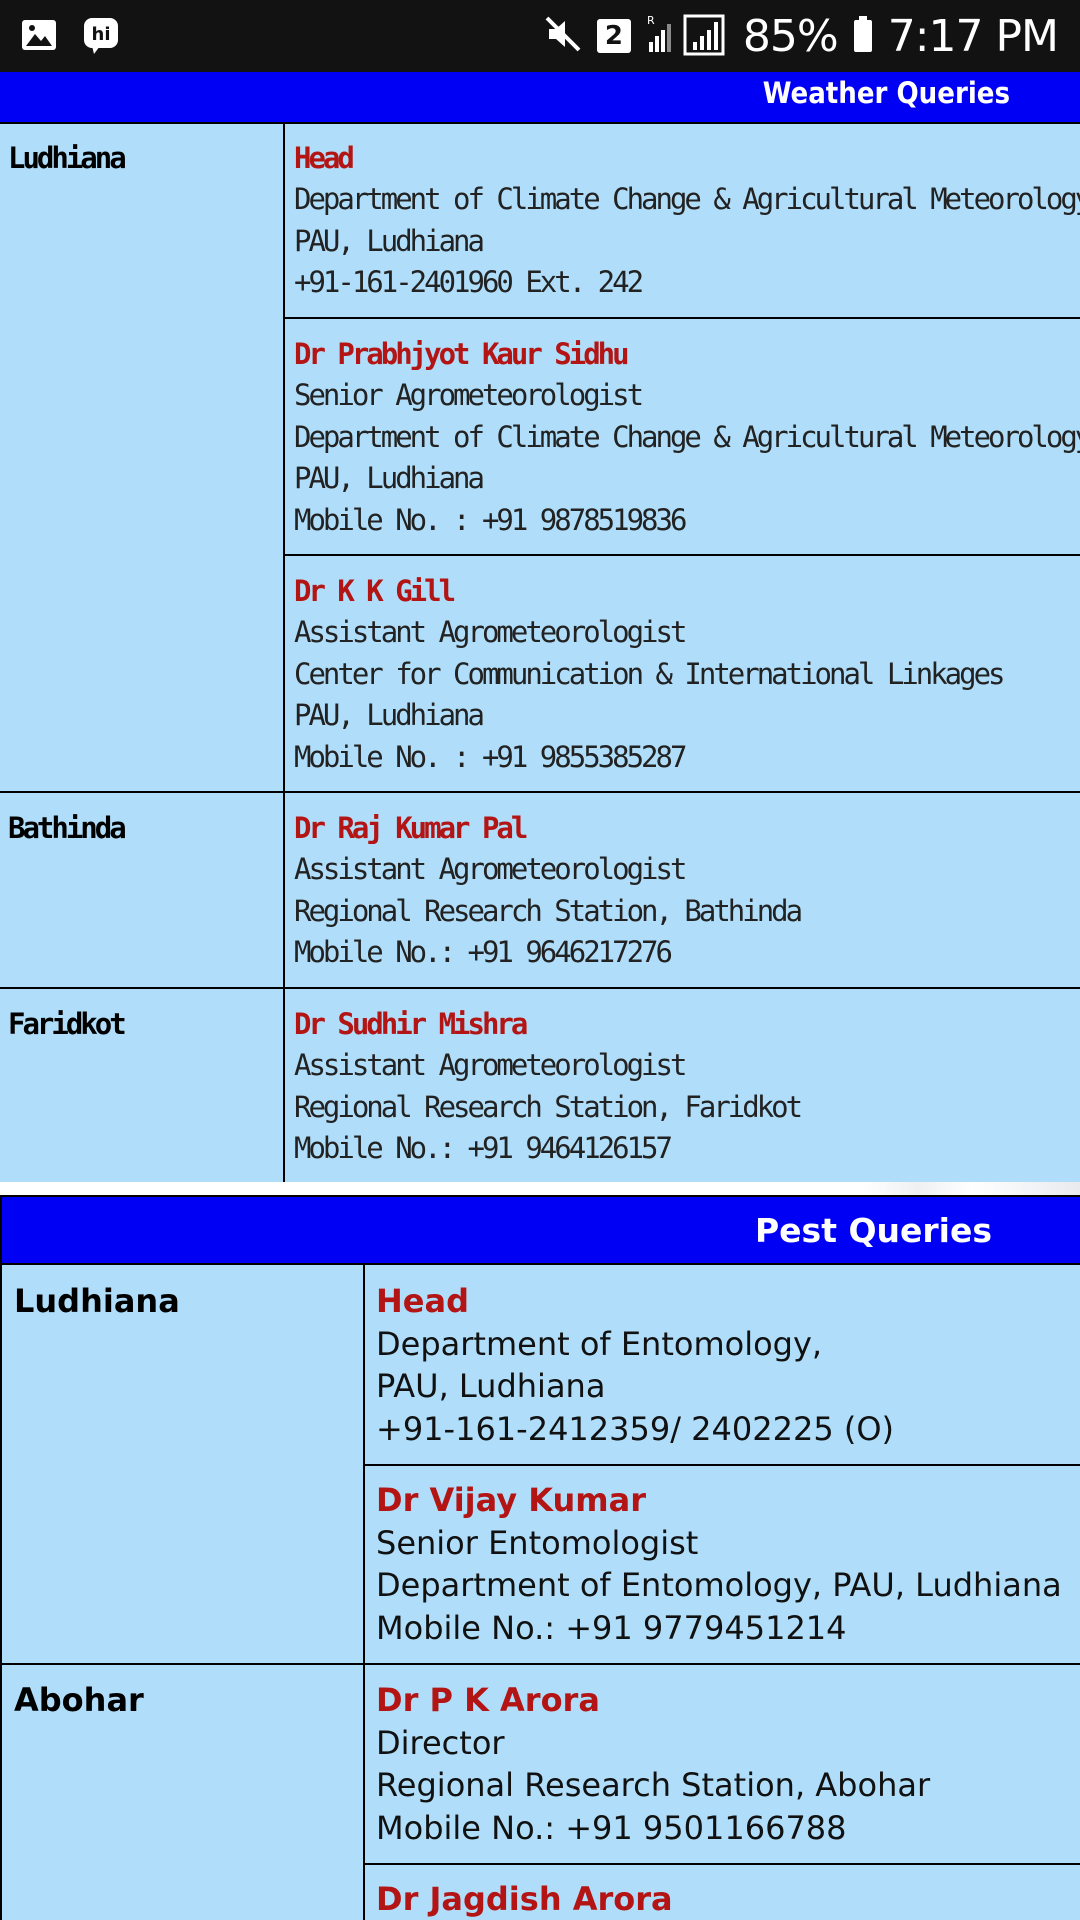 The image size is (1080, 1920). What do you see at coordinates (540, 36) in the screenshot?
I see `status-bar: hi 2 R 85% 7:17 PM` at bounding box center [540, 36].